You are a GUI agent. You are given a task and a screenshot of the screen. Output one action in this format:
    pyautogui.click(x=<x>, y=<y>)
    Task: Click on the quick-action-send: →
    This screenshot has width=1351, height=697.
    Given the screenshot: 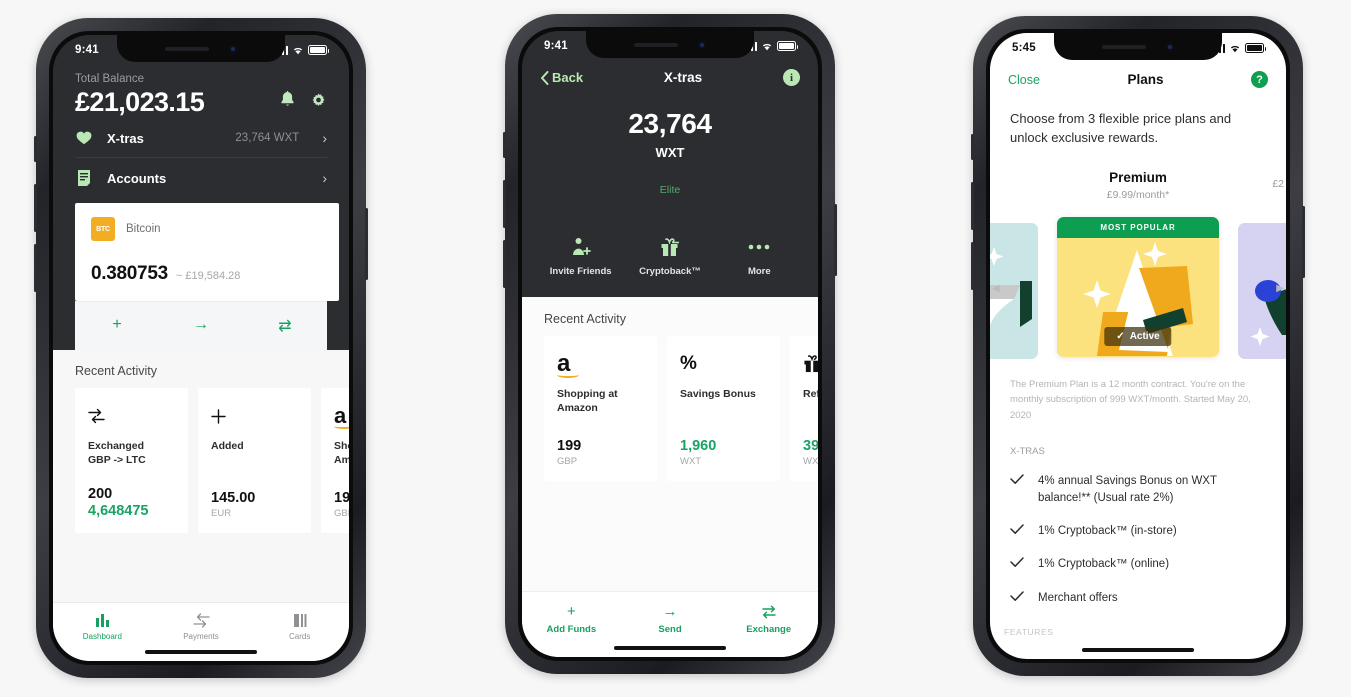 What is the action you would take?
    pyautogui.click(x=201, y=326)
    